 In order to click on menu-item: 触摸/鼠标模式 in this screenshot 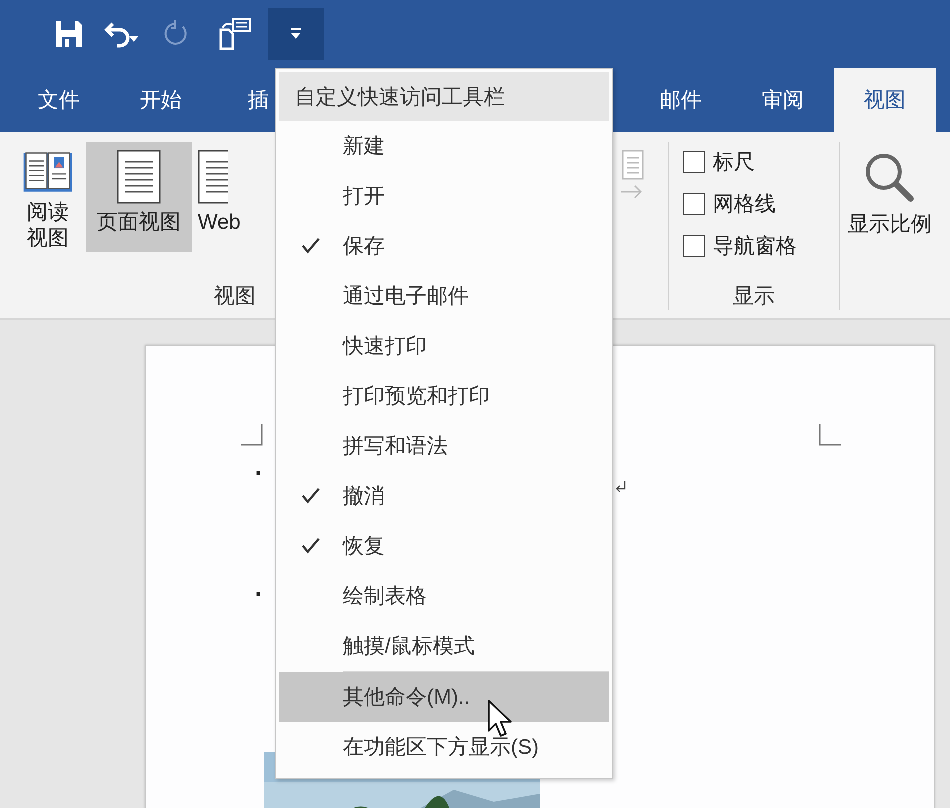, I will do `click(444, 646)`.